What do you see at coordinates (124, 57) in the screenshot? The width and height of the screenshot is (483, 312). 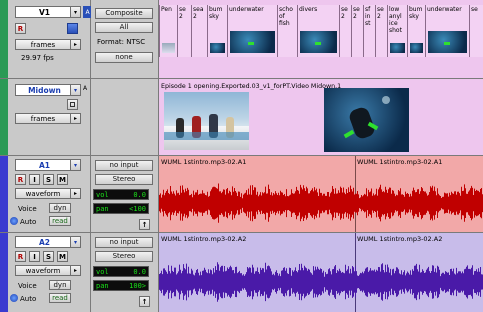 I see `none-button: none` at bounding box center [124, 57].